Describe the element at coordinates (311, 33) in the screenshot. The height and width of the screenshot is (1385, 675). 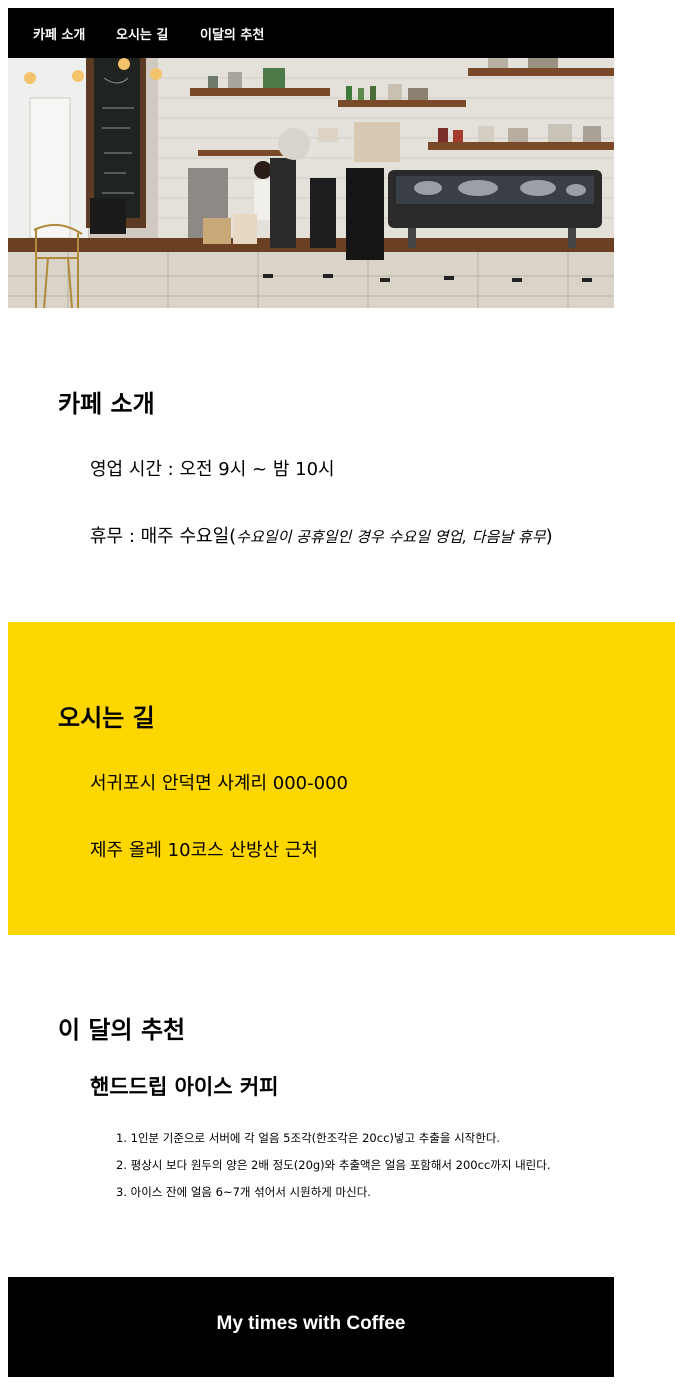
I see `top-nav: 카페 소개 오시는 길 이달의 추천` at that location.